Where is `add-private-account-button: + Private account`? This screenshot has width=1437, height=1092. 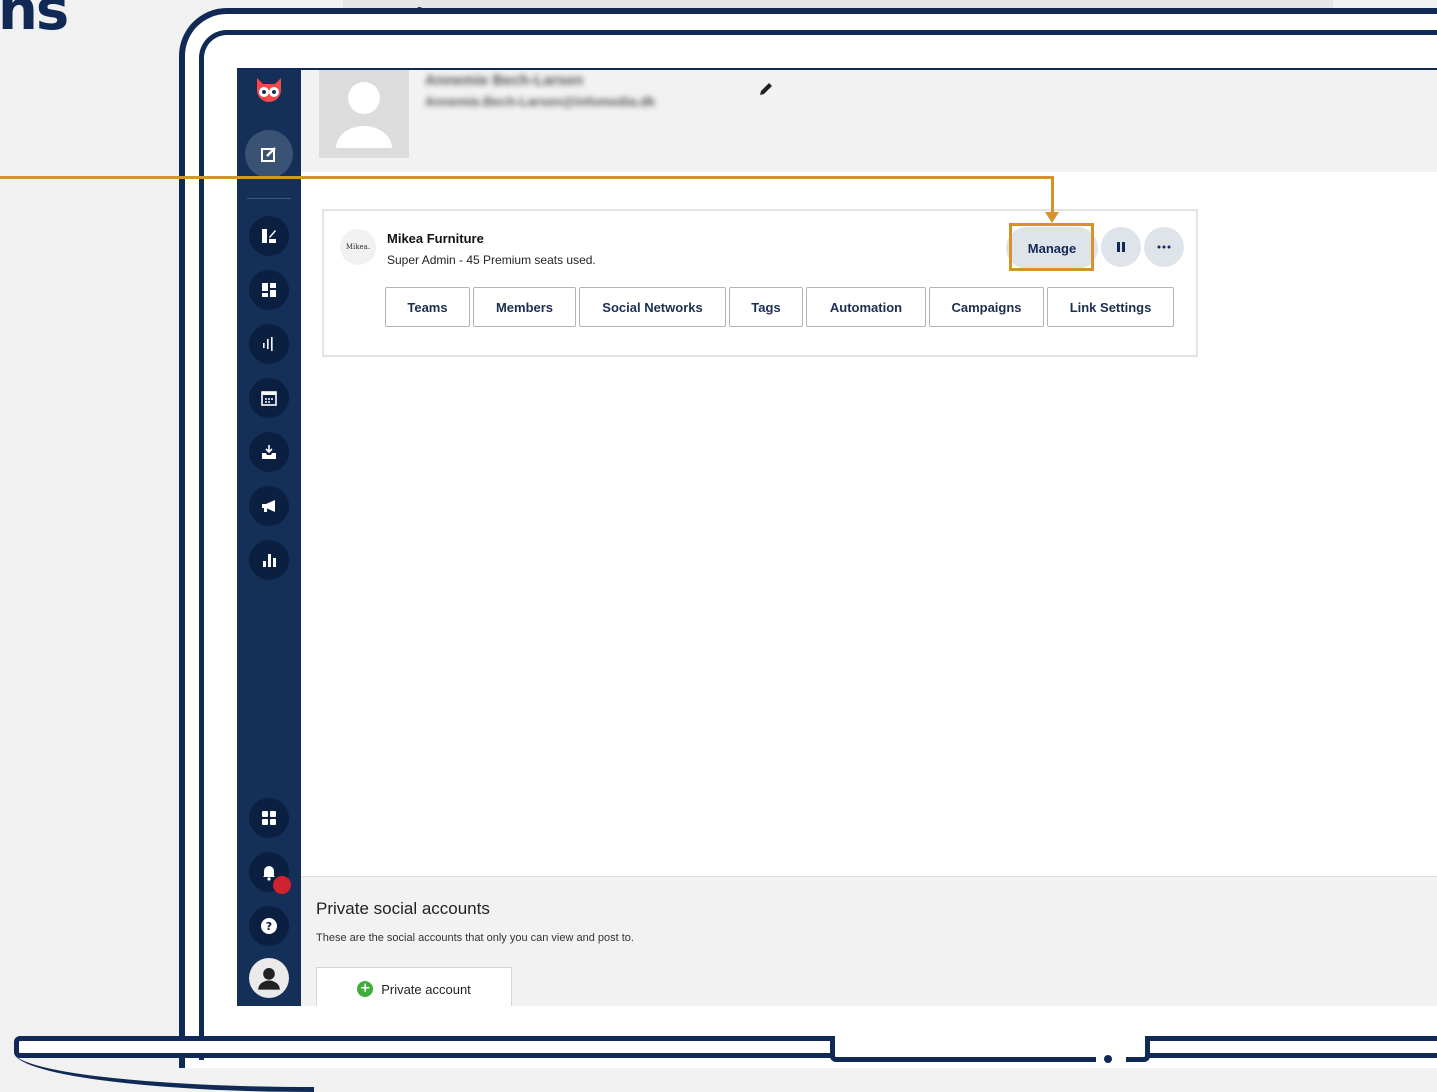
add-private-account-button: + Private account is located at coordinates (414, 986).